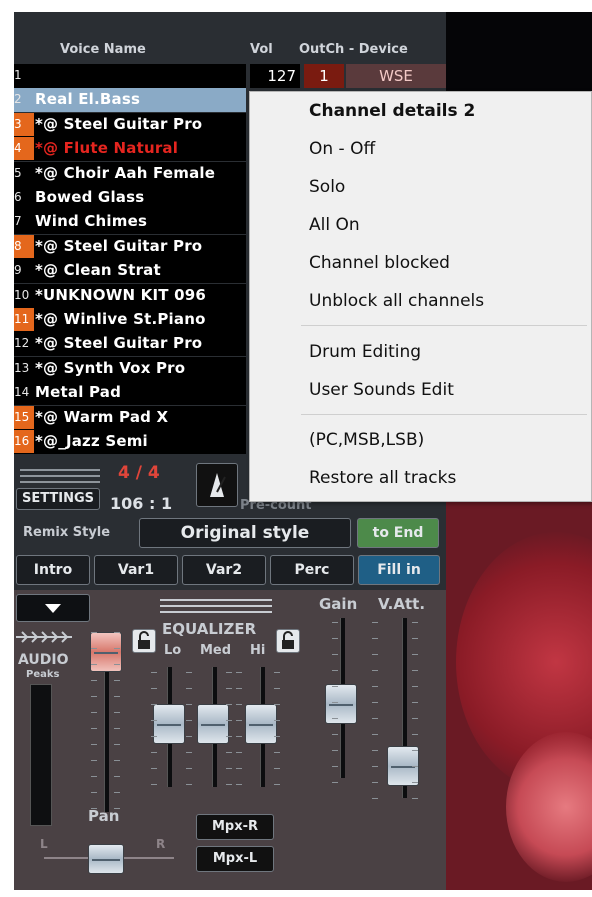 This screenshot has width=592, height=897. What do you see at coordinates (342, 149) in the screenshot?
I see `menu-item-on-off: On - Off` at bounding box center [342, 149].